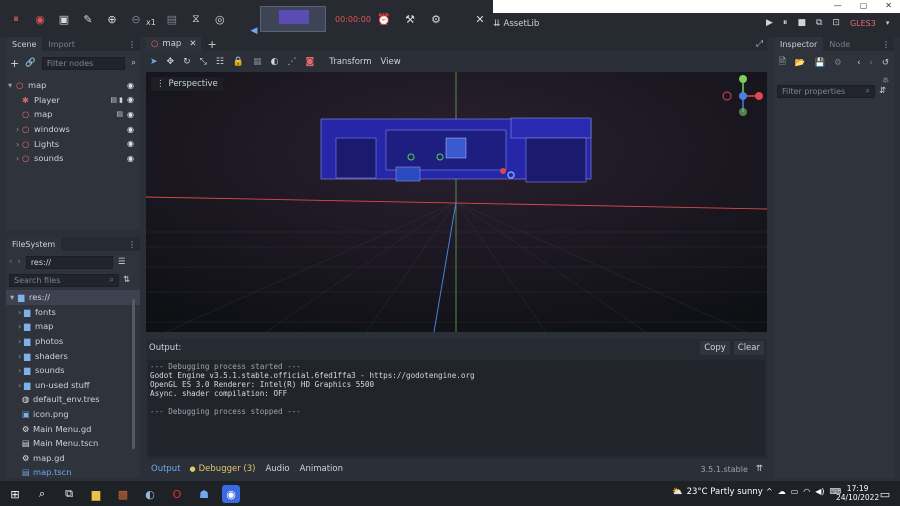 Image resolution: width=900 pixels, height=506 pixels. What do you see at coordinates (292, 62) in the screenshot?
I see `snap-icon: ⋰` at bounding box center [292, 62].